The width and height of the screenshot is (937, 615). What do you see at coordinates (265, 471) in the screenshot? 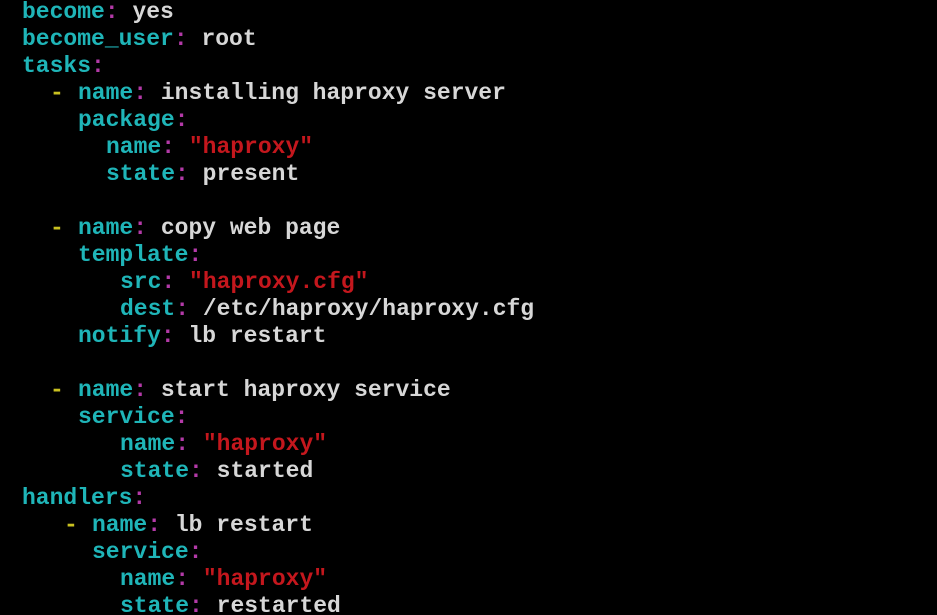
I see `yaml-value: started` at bounding box center [265, 471].